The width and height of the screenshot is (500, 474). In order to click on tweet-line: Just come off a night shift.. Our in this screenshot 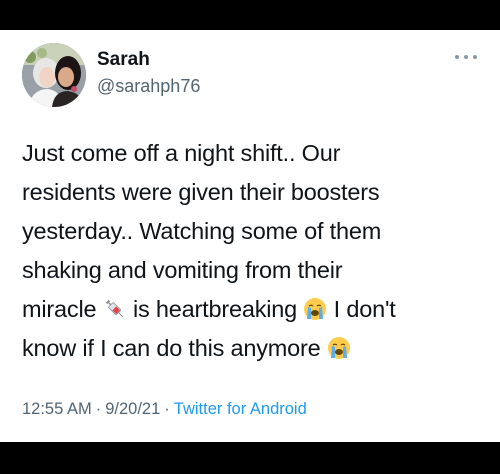, I will do `click(181, 153)`.